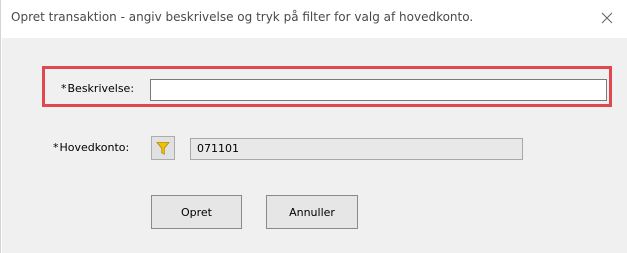 The height and width of the screenshot is (253, 627). I want to click on hovedkonto-field: 071101, so click(356, 149).